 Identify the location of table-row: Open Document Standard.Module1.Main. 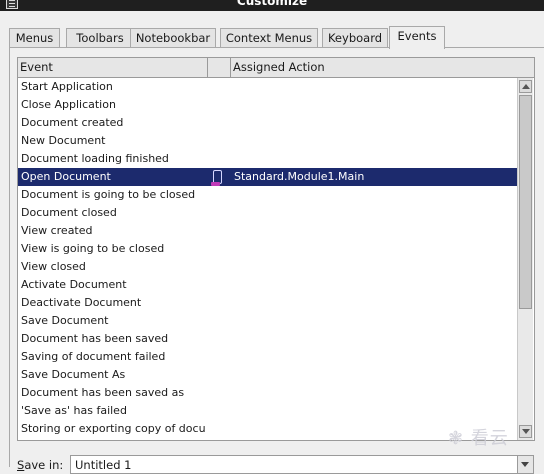
(267, 177).